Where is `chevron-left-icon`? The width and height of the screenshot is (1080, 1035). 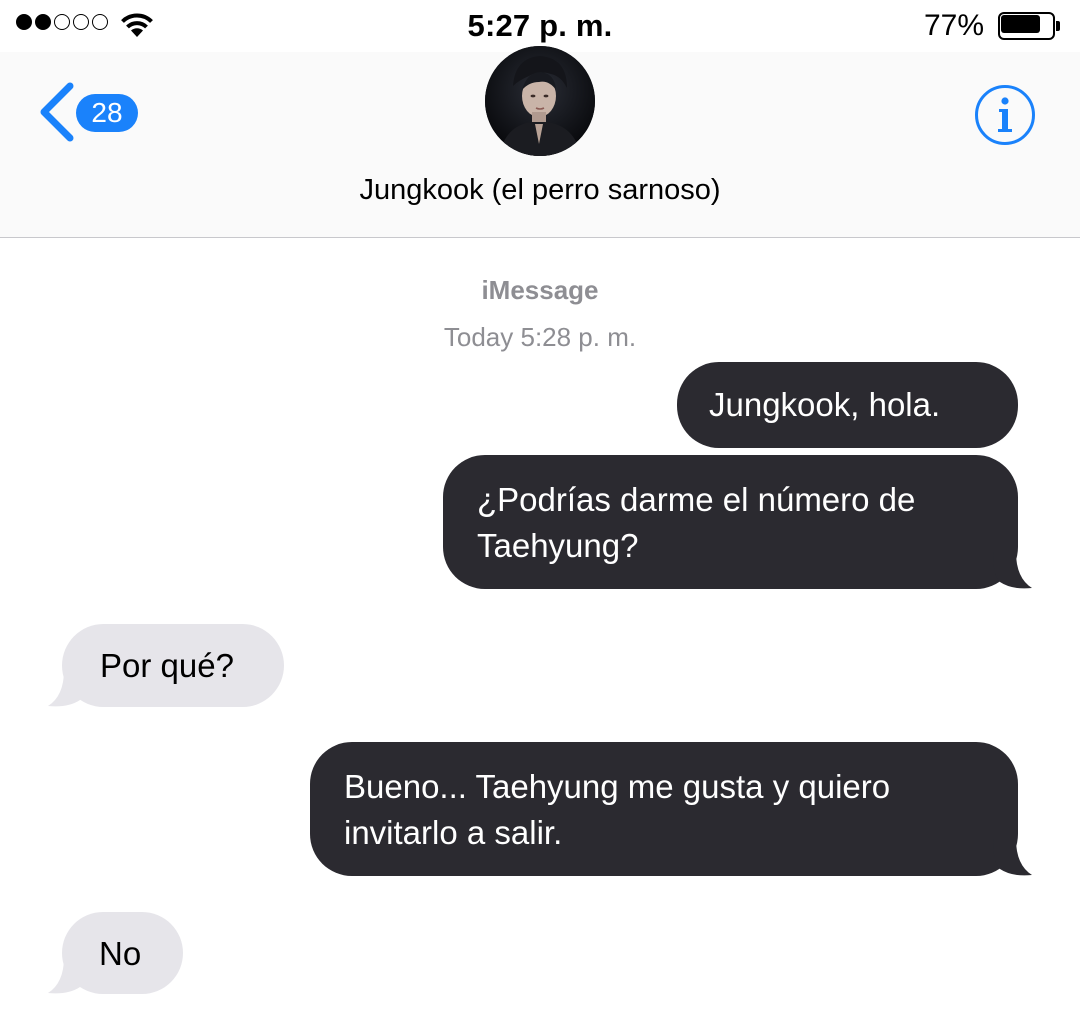 chevron-left-icon is located at coordinates (57, 112).